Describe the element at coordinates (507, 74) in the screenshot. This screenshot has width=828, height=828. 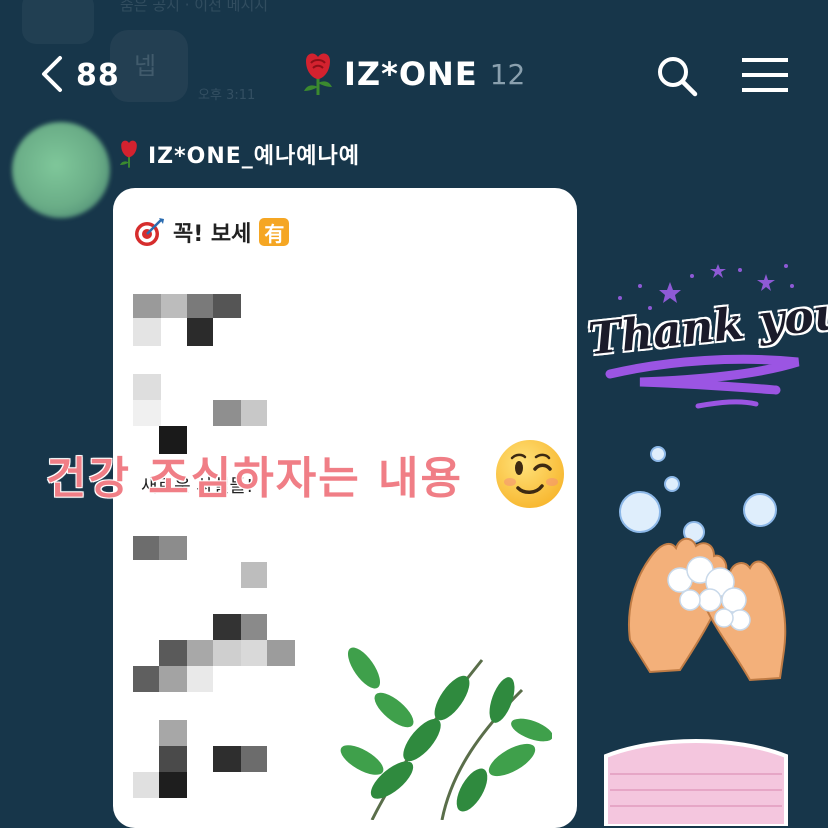
I see `member-count: 12` at that location.